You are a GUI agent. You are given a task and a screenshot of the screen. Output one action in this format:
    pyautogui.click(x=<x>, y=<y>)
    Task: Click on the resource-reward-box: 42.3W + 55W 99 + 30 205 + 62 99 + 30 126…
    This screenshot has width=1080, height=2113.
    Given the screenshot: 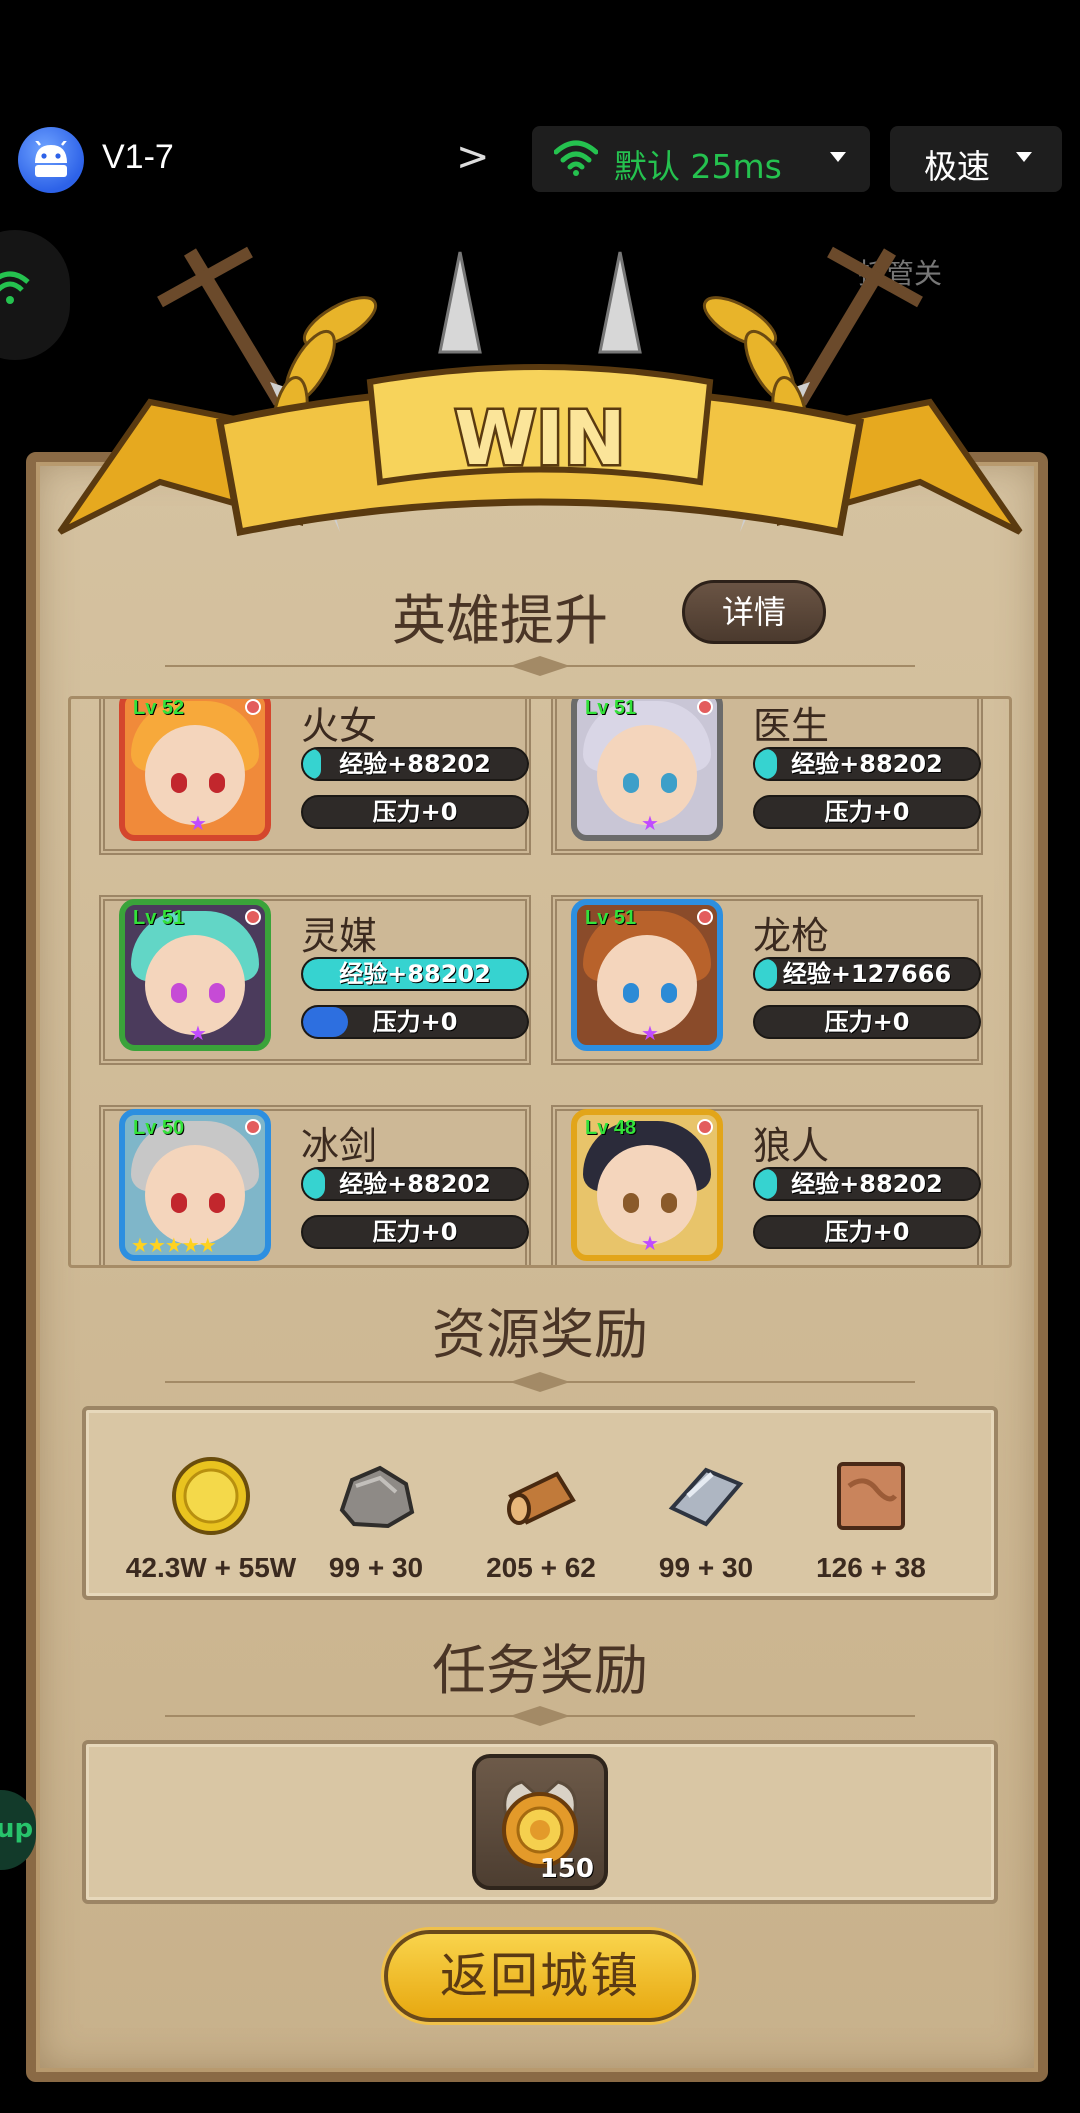 What is the action you would take?
    pyautogui.click(x=540, y=1503)
    